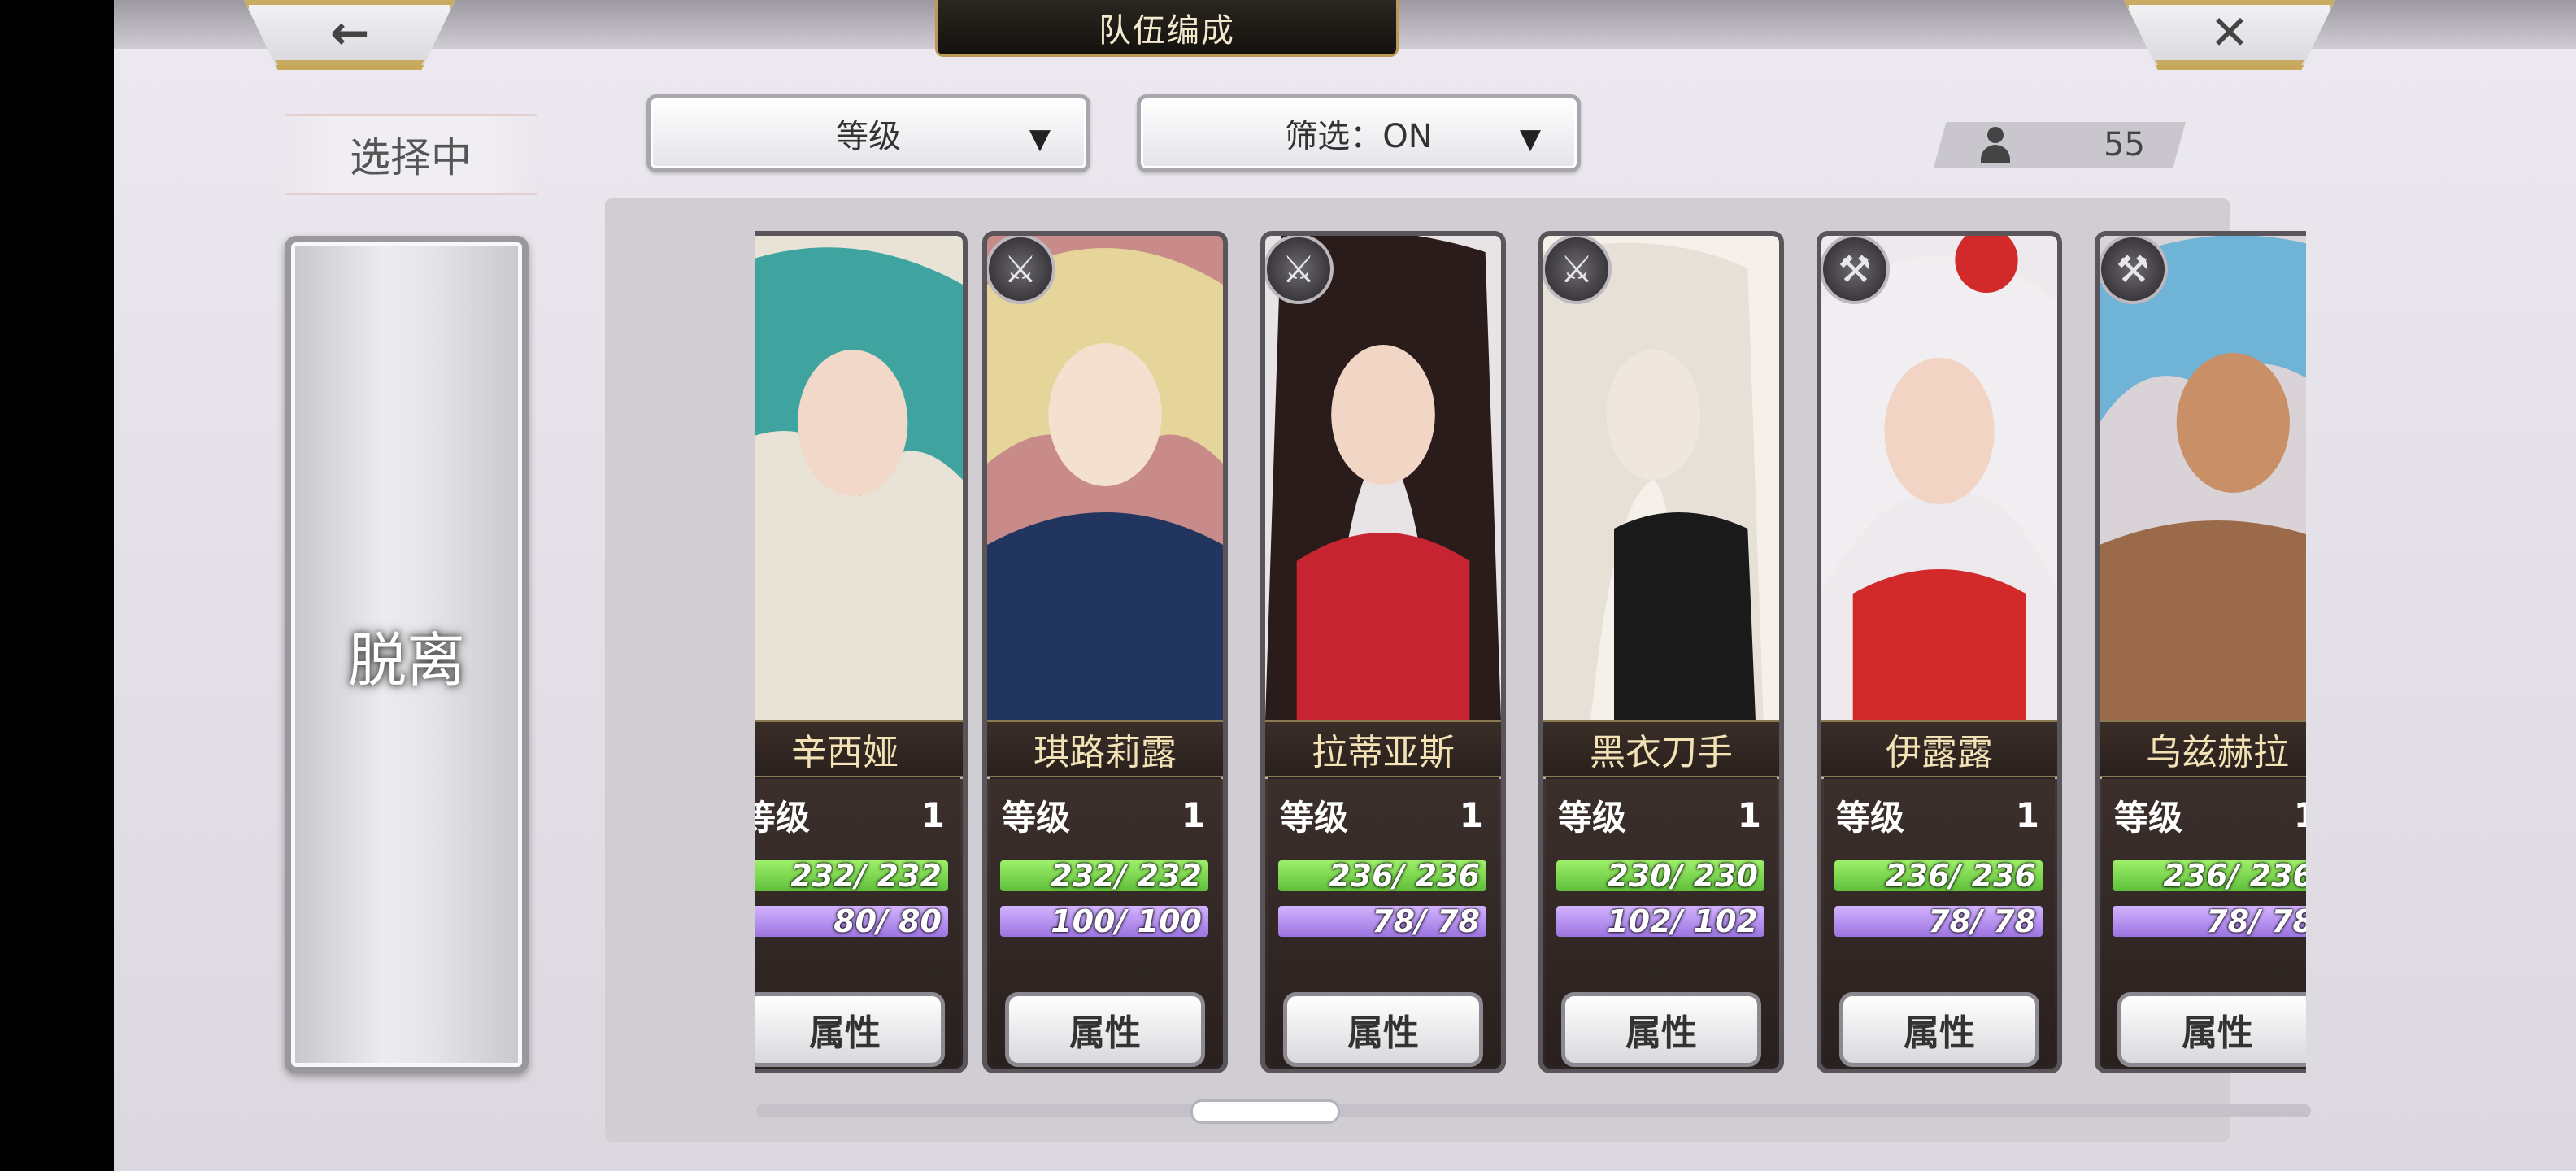 This screenshot has width=2576, height=1171. I want to click on mp-value: 102/ 102, so click(1683, 921).